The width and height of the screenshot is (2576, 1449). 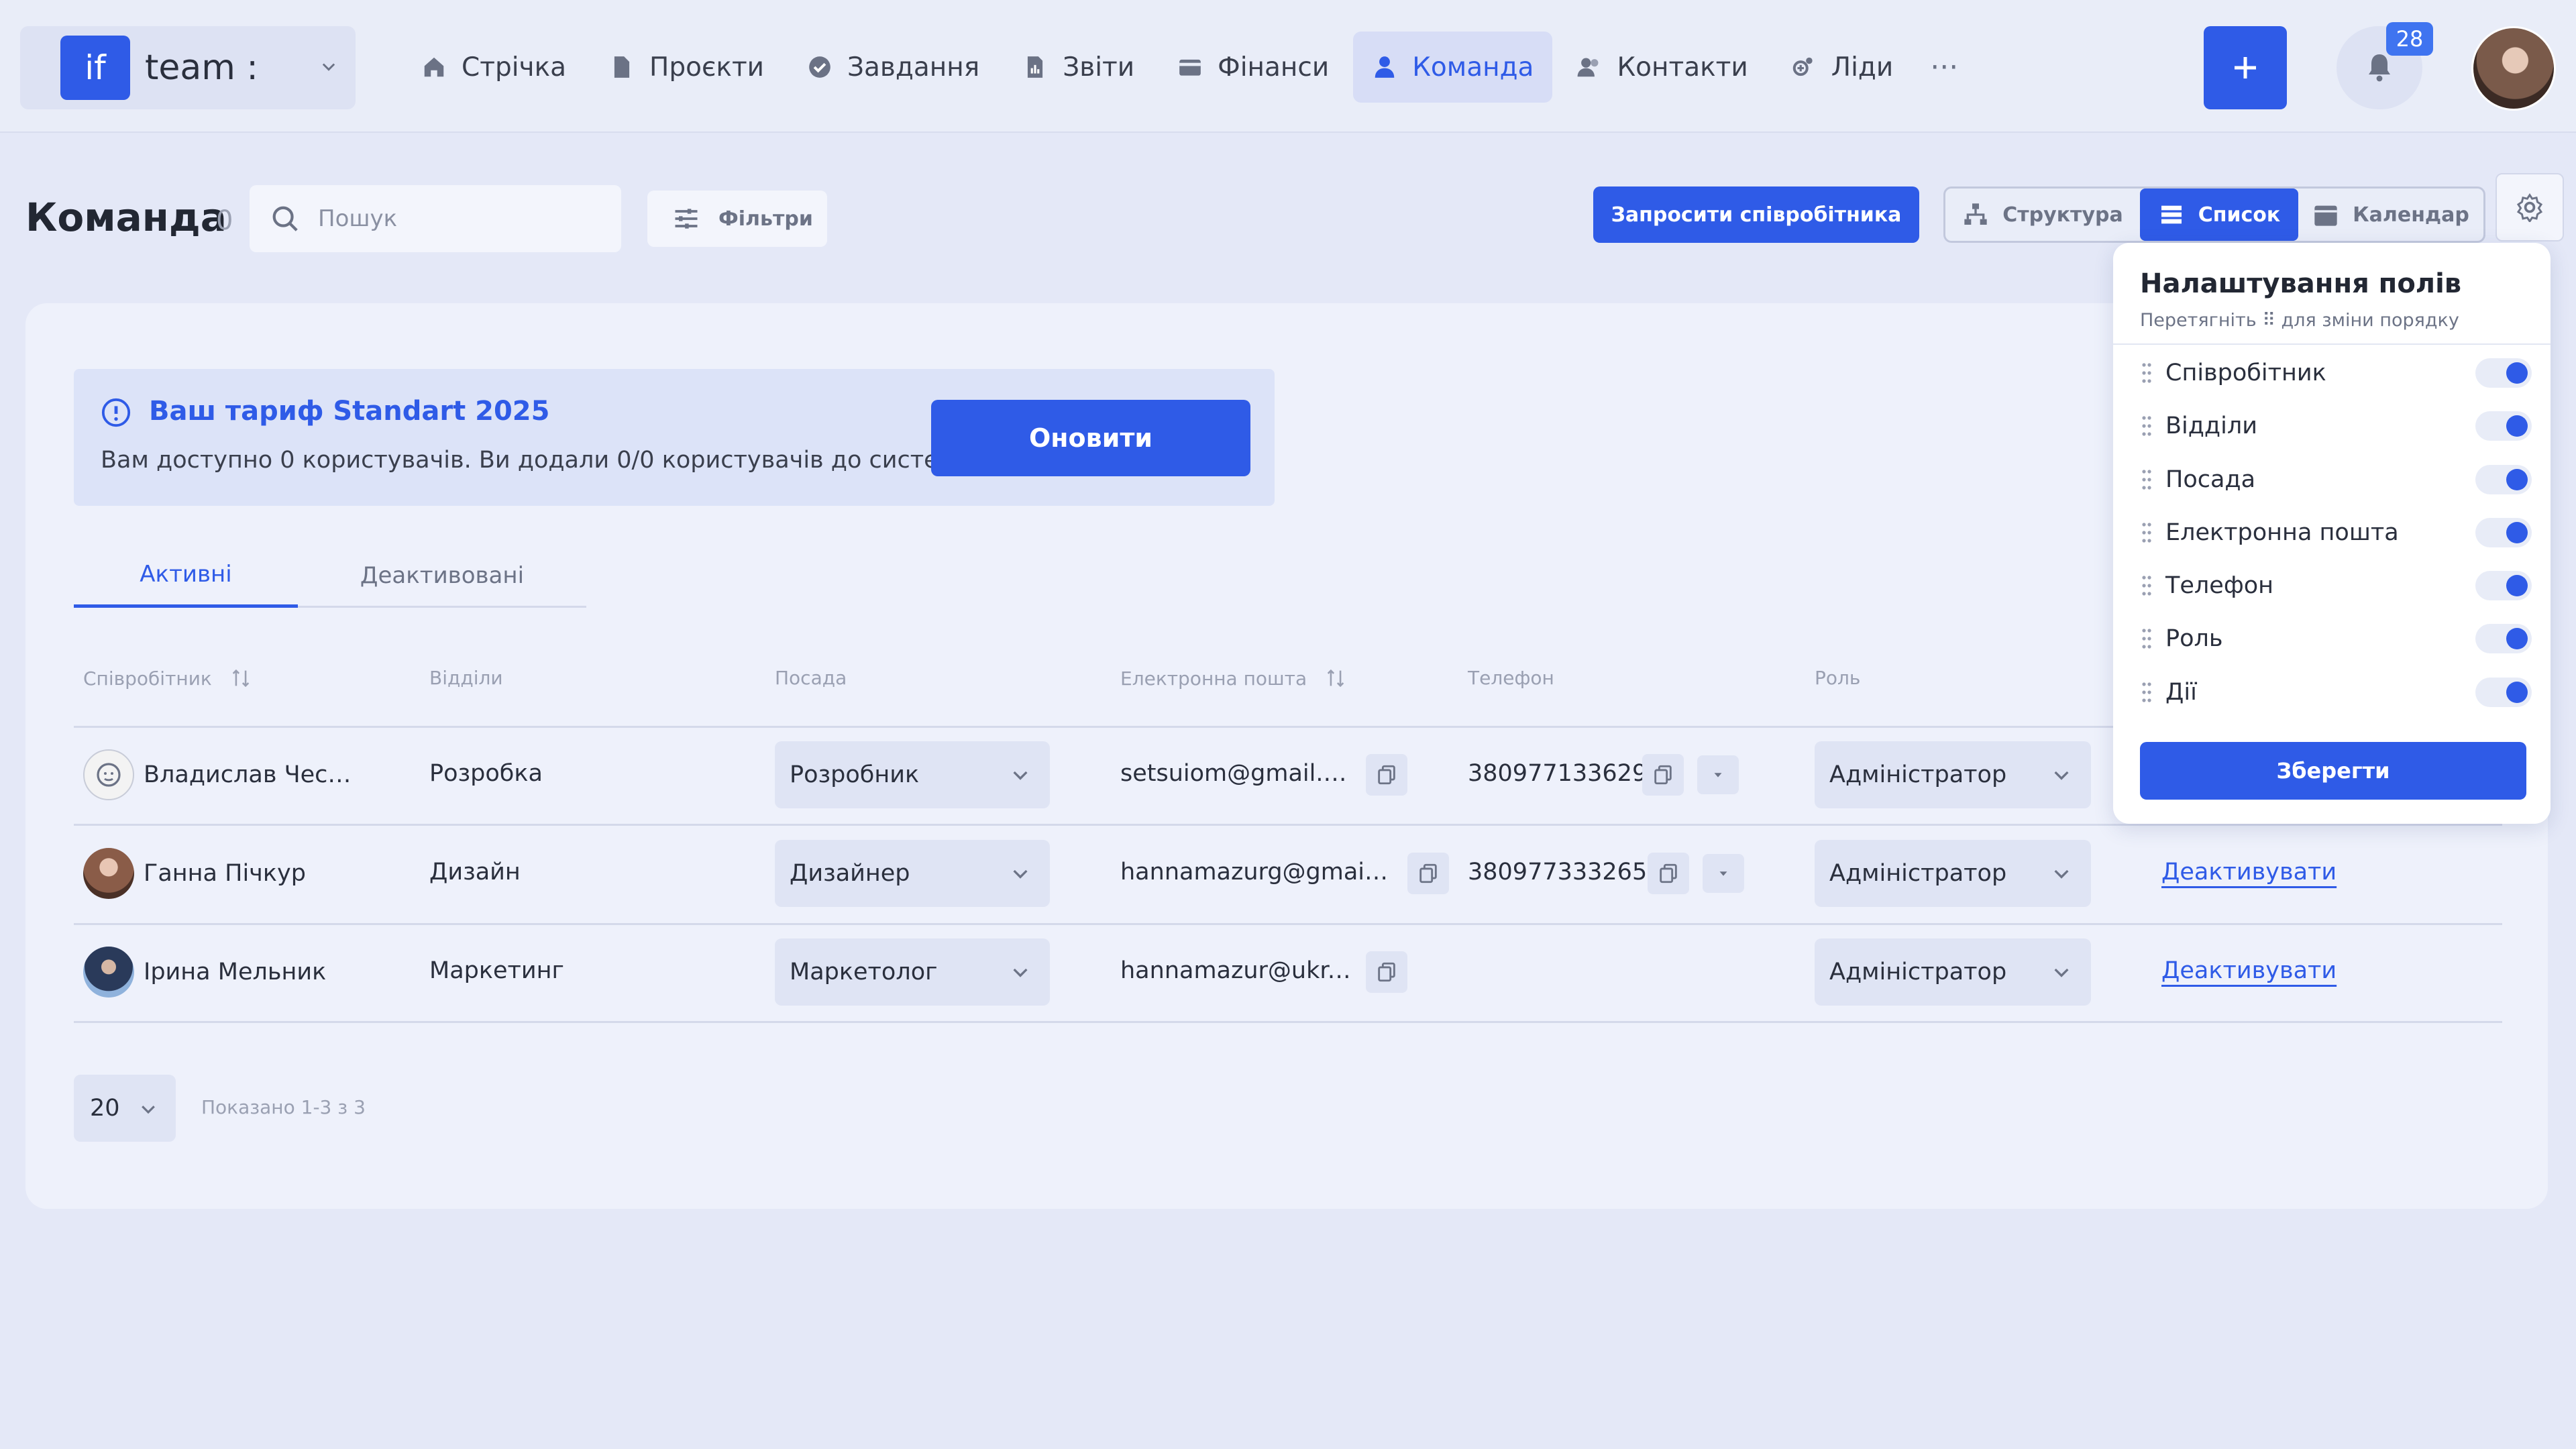 I want to click on field-label: Роль, so click(x=2194, y=638).